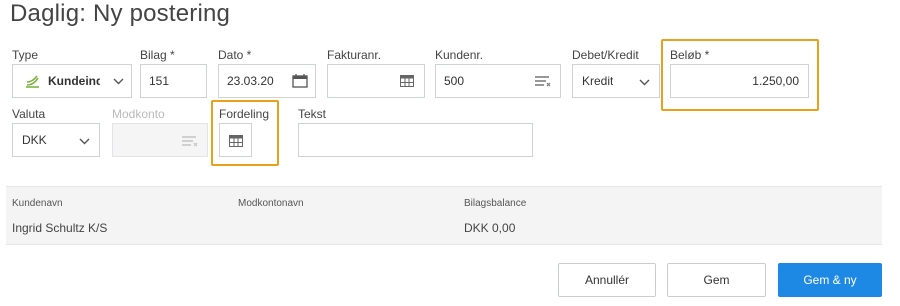 The height and width of the screenshot is (306, 900). Describe the element at coordinates (459, 55) in the screenshot. I see `kundenr-label: Kundenr.` at that location.